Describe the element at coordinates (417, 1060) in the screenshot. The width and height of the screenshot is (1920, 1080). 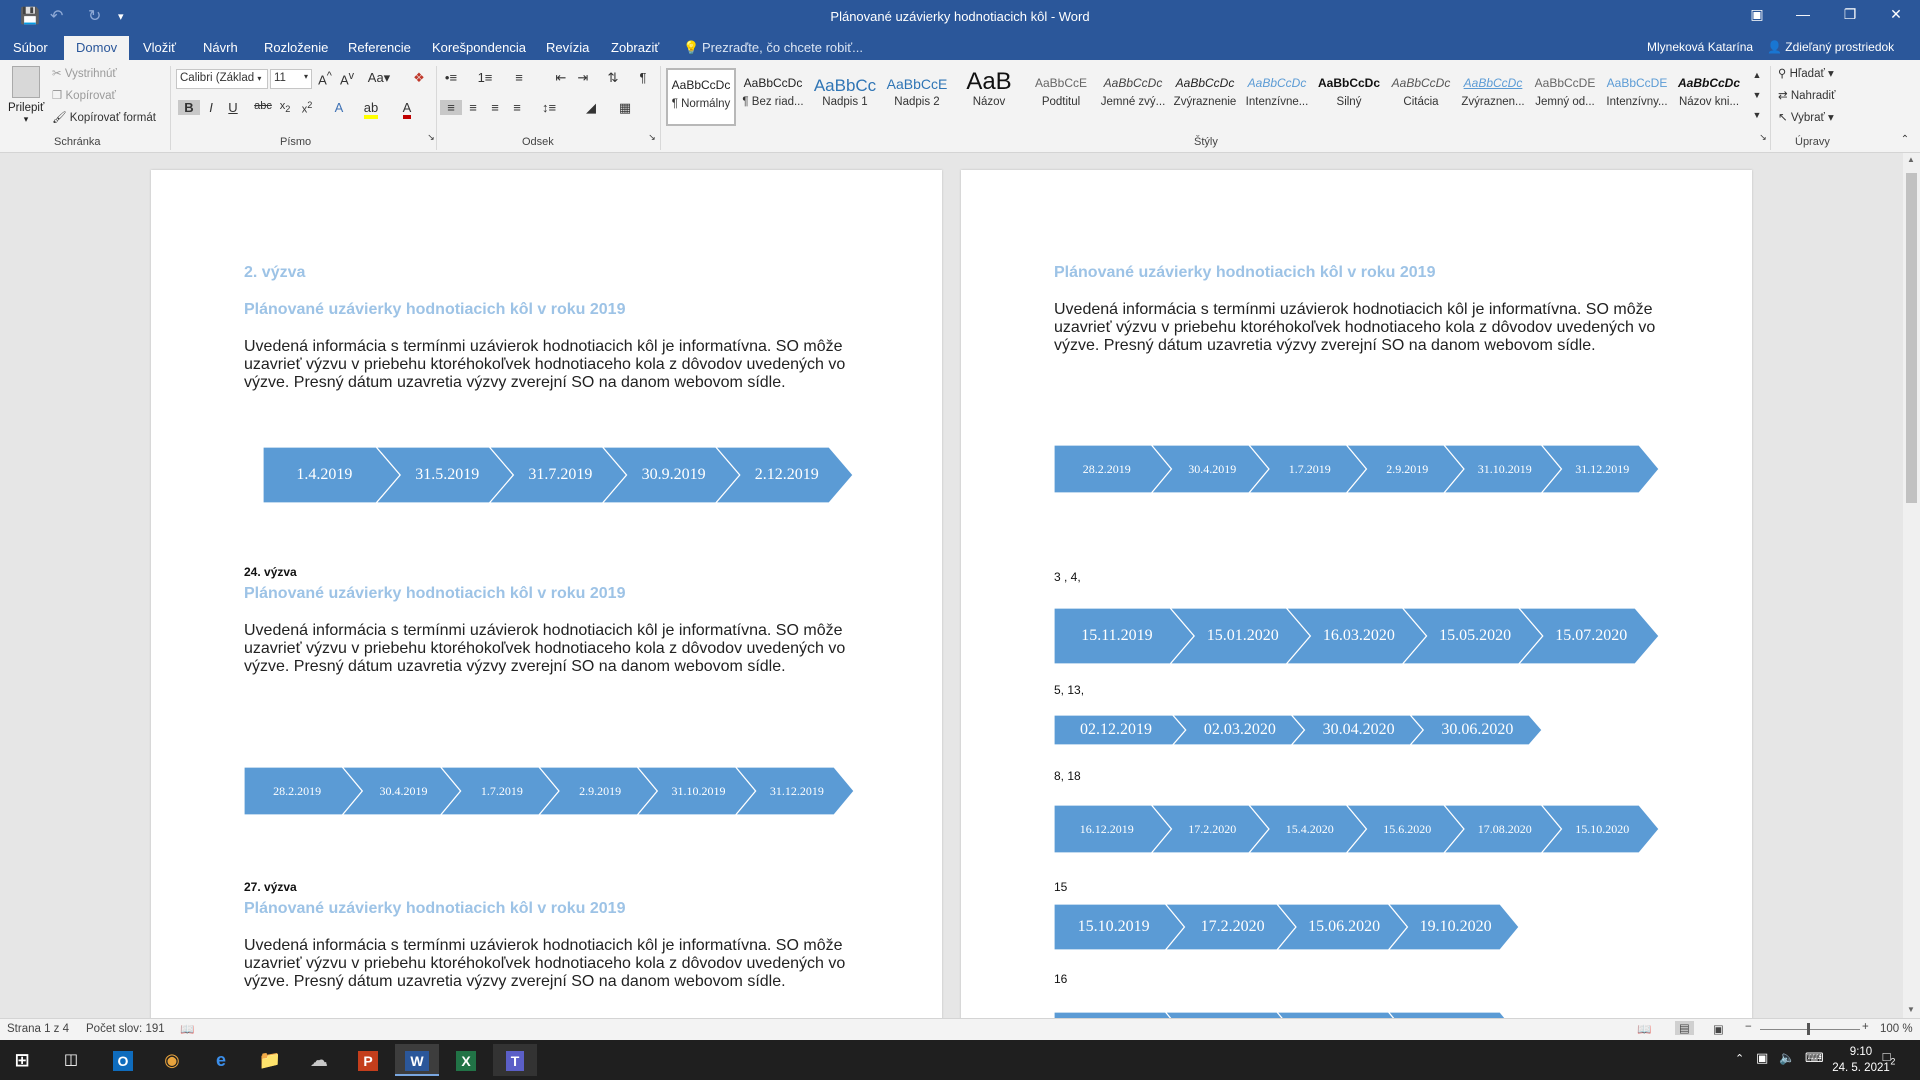
I see `word-icon: W` at that location.